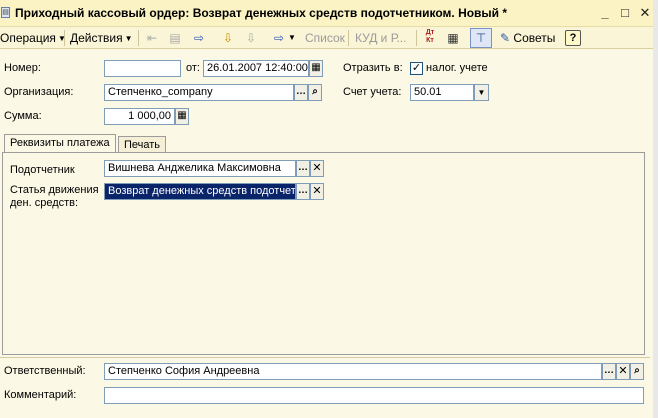 The height and width of the screenshot is (418, 658). Describe the element at coordinates (325, 38) in the screenshot. I see `list-button: Список` at that location.